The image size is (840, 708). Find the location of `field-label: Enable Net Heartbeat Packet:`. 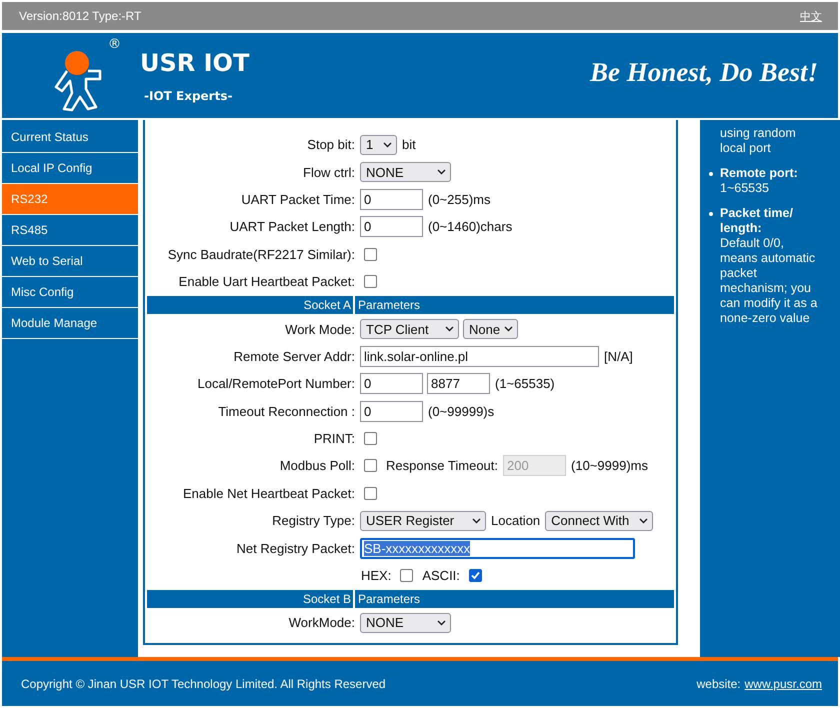

field-label: Enable Net Heartbeat Packet: is located at coordinates (269, 493).